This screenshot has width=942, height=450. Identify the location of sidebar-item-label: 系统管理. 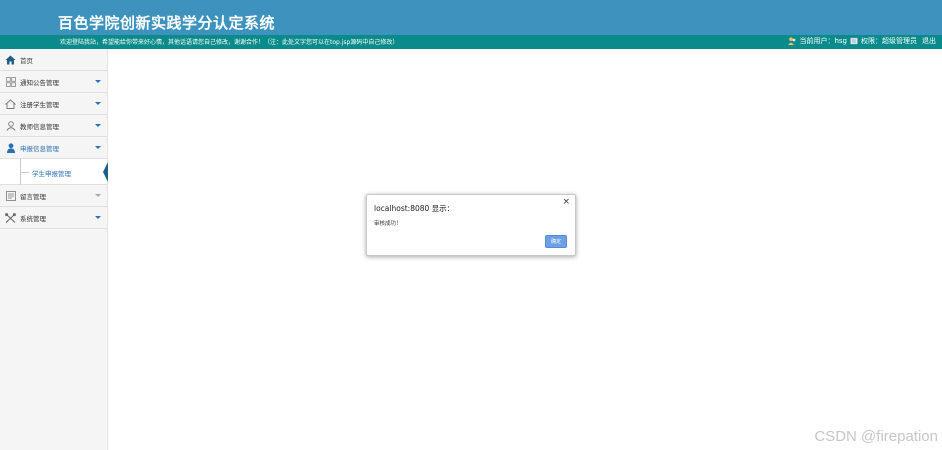
(33, 218).